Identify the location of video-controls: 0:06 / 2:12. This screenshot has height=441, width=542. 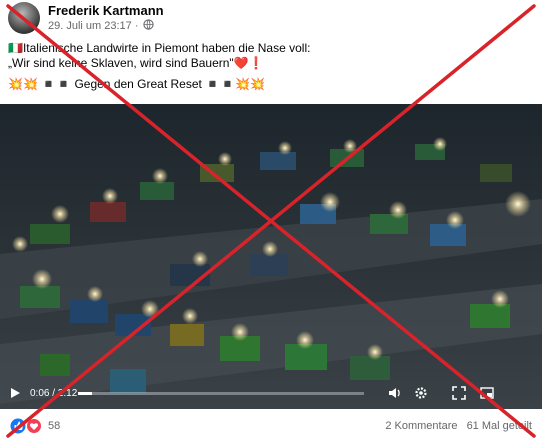
(271, 393).